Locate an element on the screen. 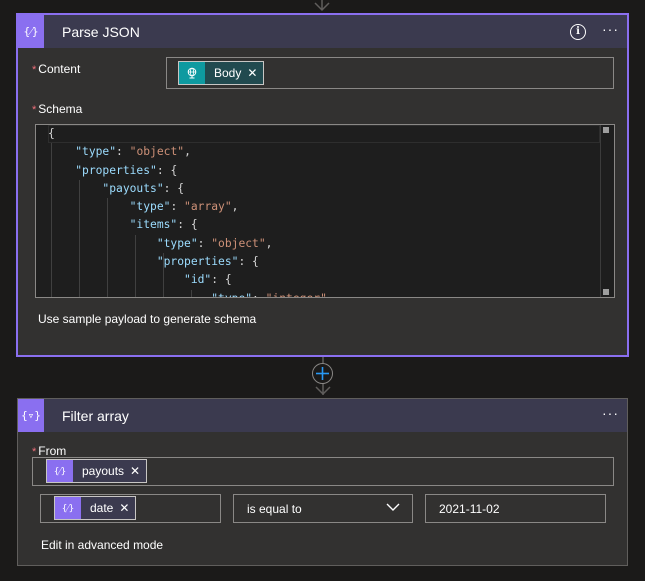  operator-value: is equal to is located at coordinates (274, 508).